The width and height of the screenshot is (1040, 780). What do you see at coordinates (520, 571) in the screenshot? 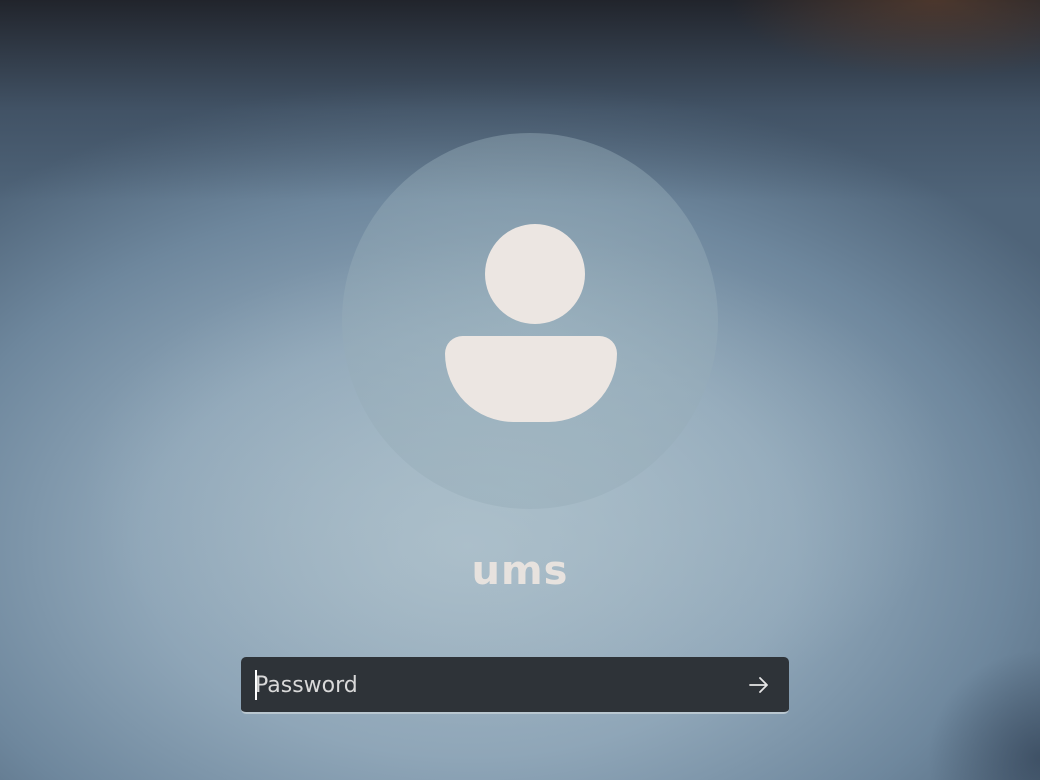
I see `username-label: ums` at bounding box center [520, 571].